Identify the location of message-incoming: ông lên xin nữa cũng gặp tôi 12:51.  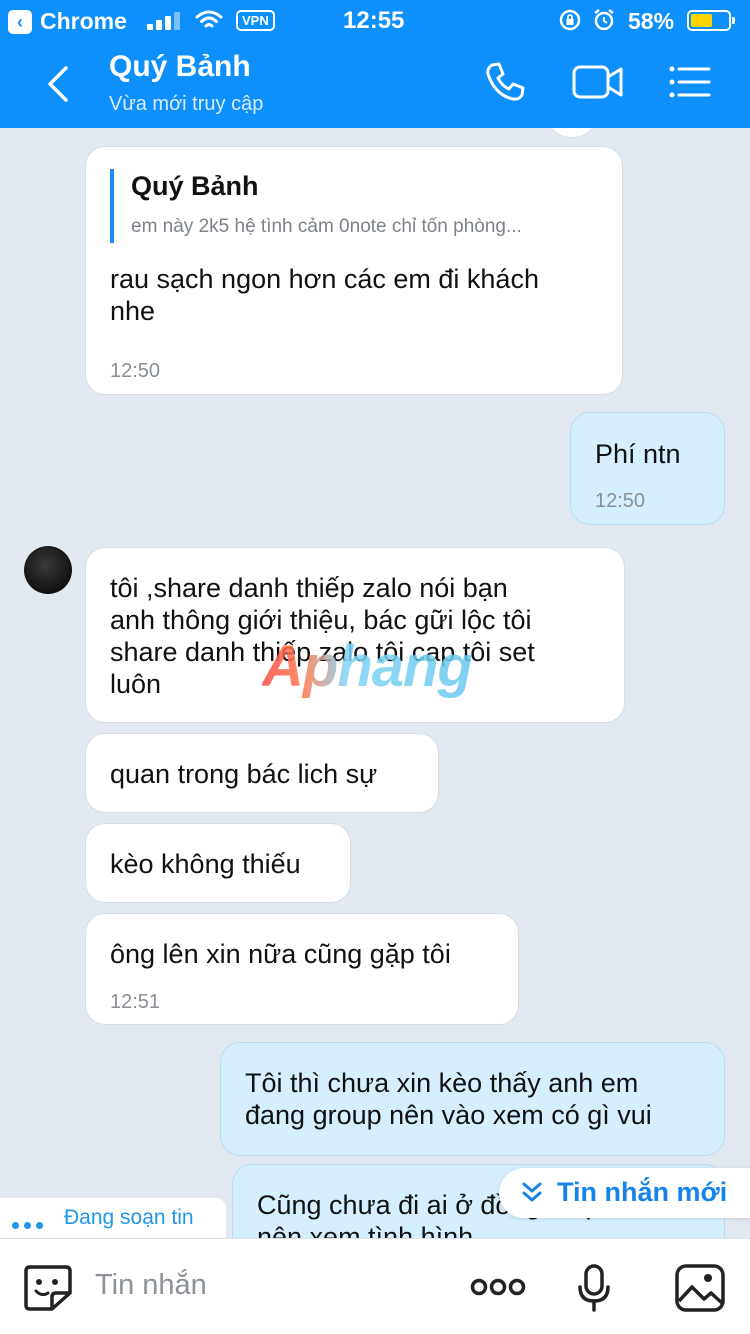
(302, 969).